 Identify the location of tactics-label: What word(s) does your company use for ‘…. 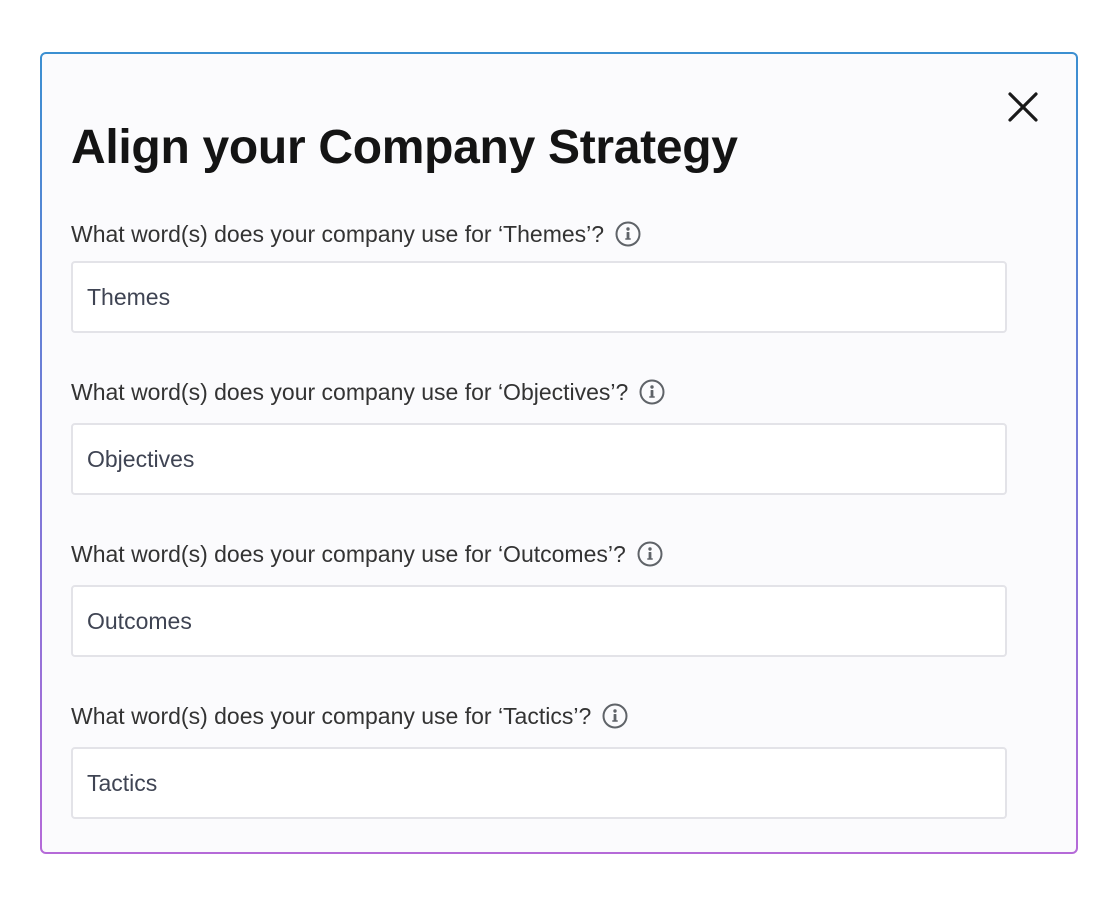
(331, 715).